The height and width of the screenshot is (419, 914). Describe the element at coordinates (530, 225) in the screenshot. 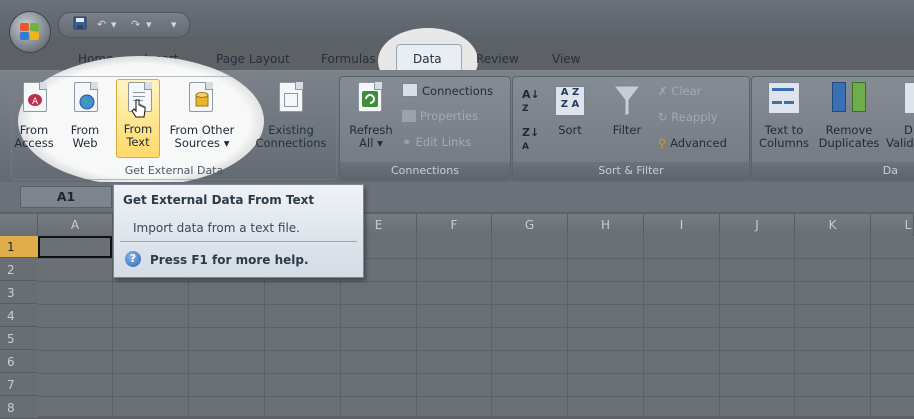

I see `column-header: G` at that location.